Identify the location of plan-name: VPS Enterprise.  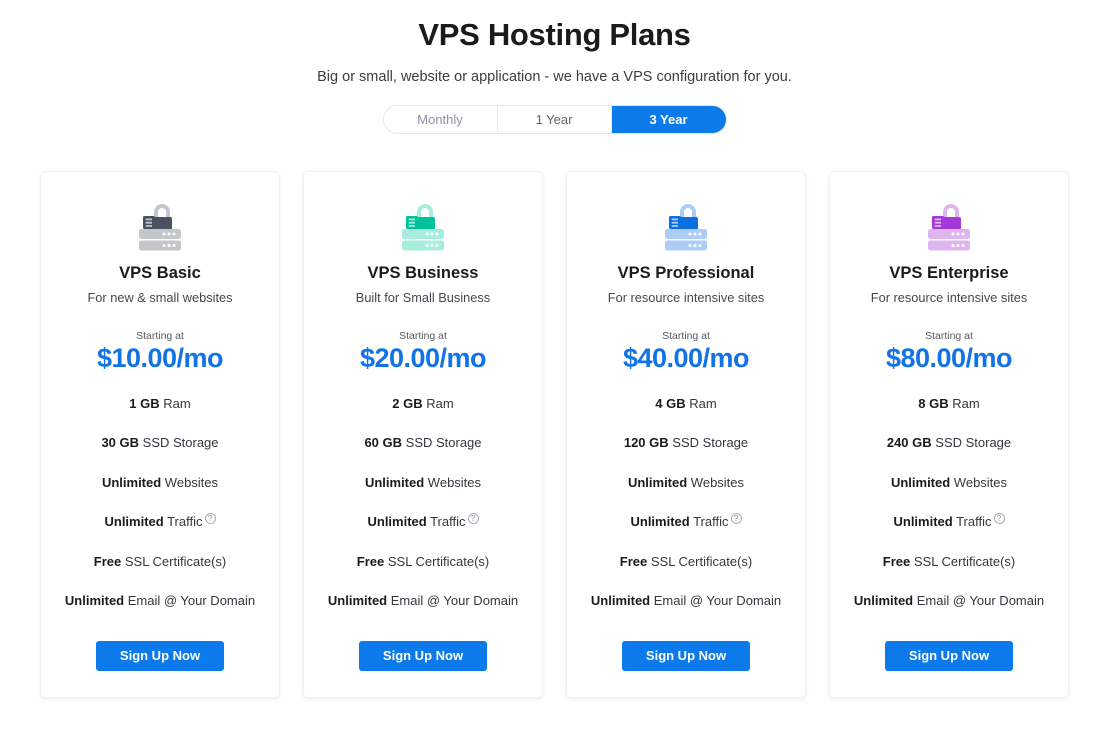
(949, 272).